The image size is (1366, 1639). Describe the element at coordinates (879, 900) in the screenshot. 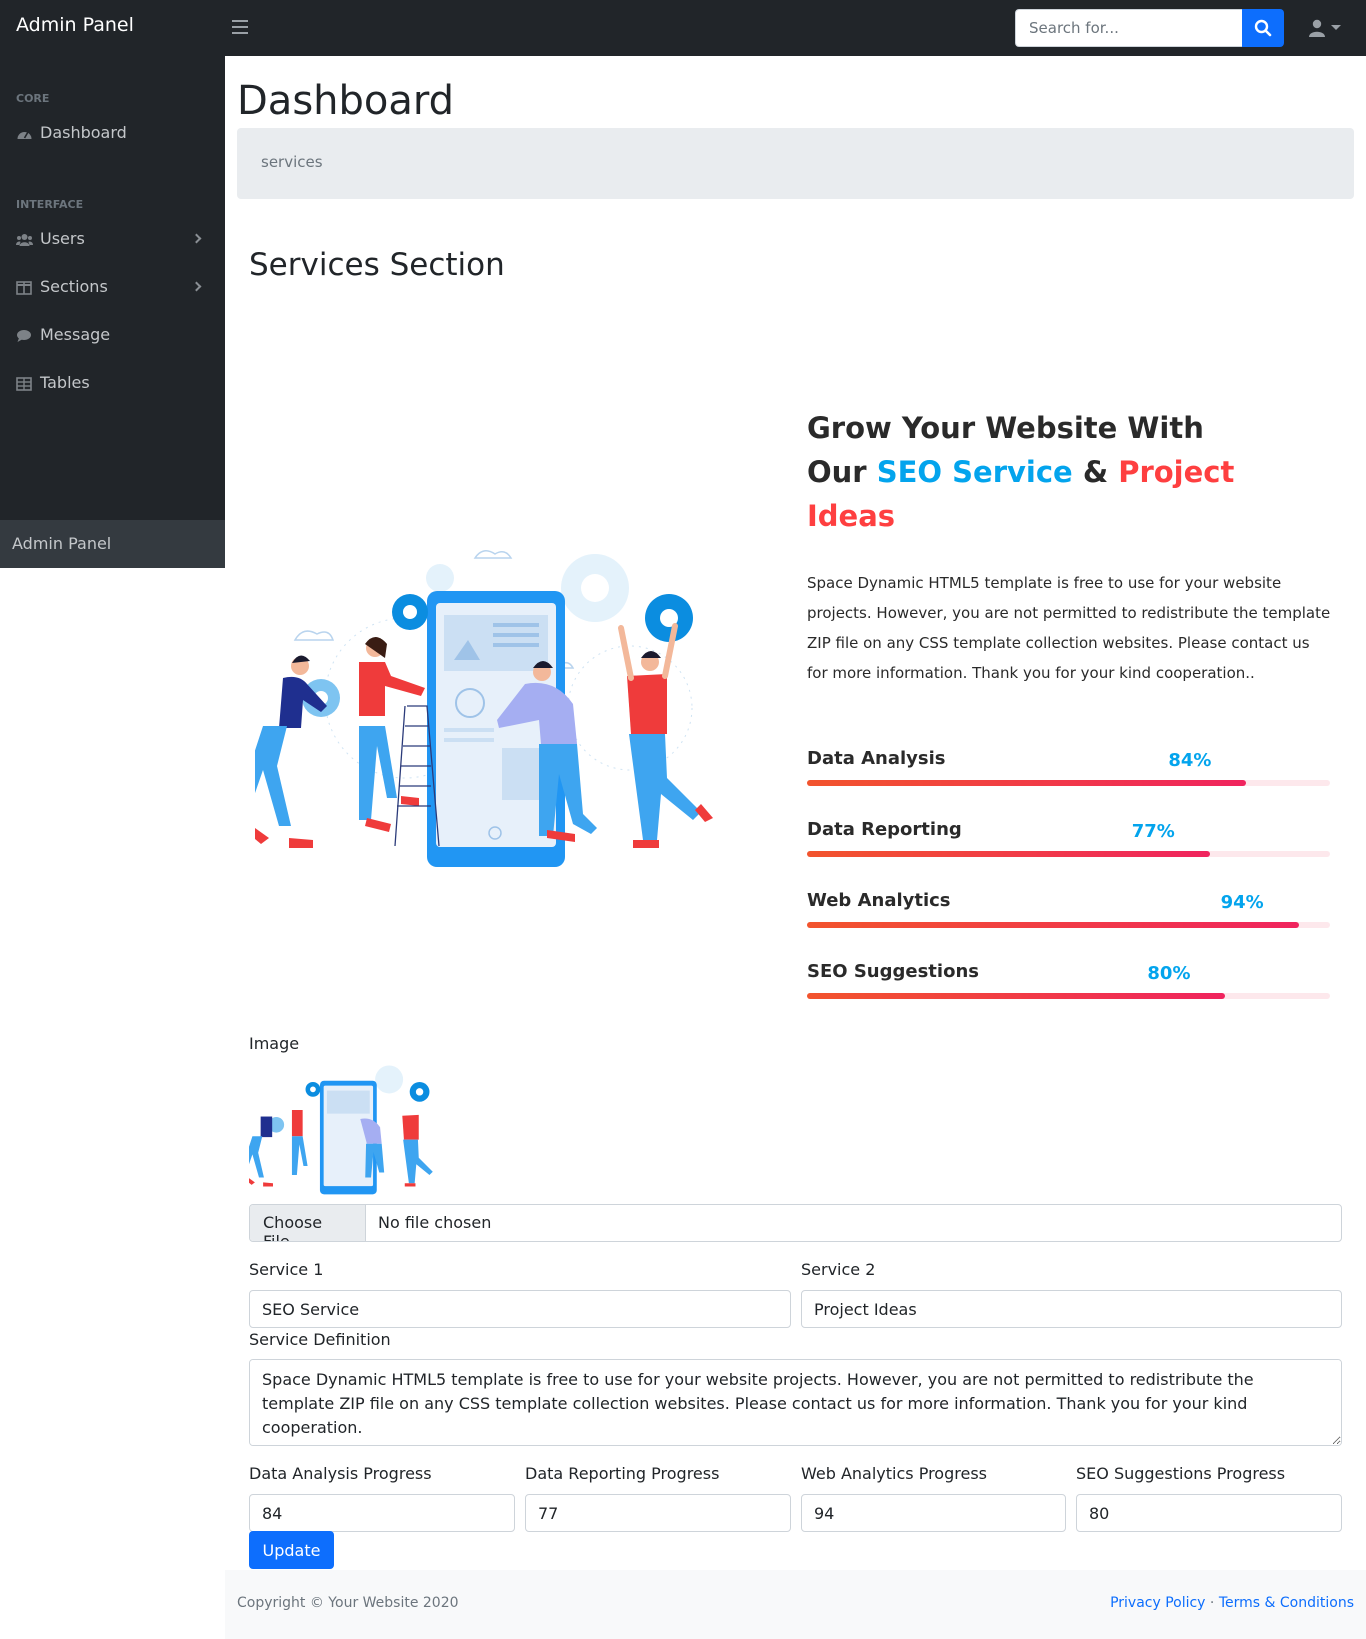

I see `skill-name: Web Analytics` at that location.